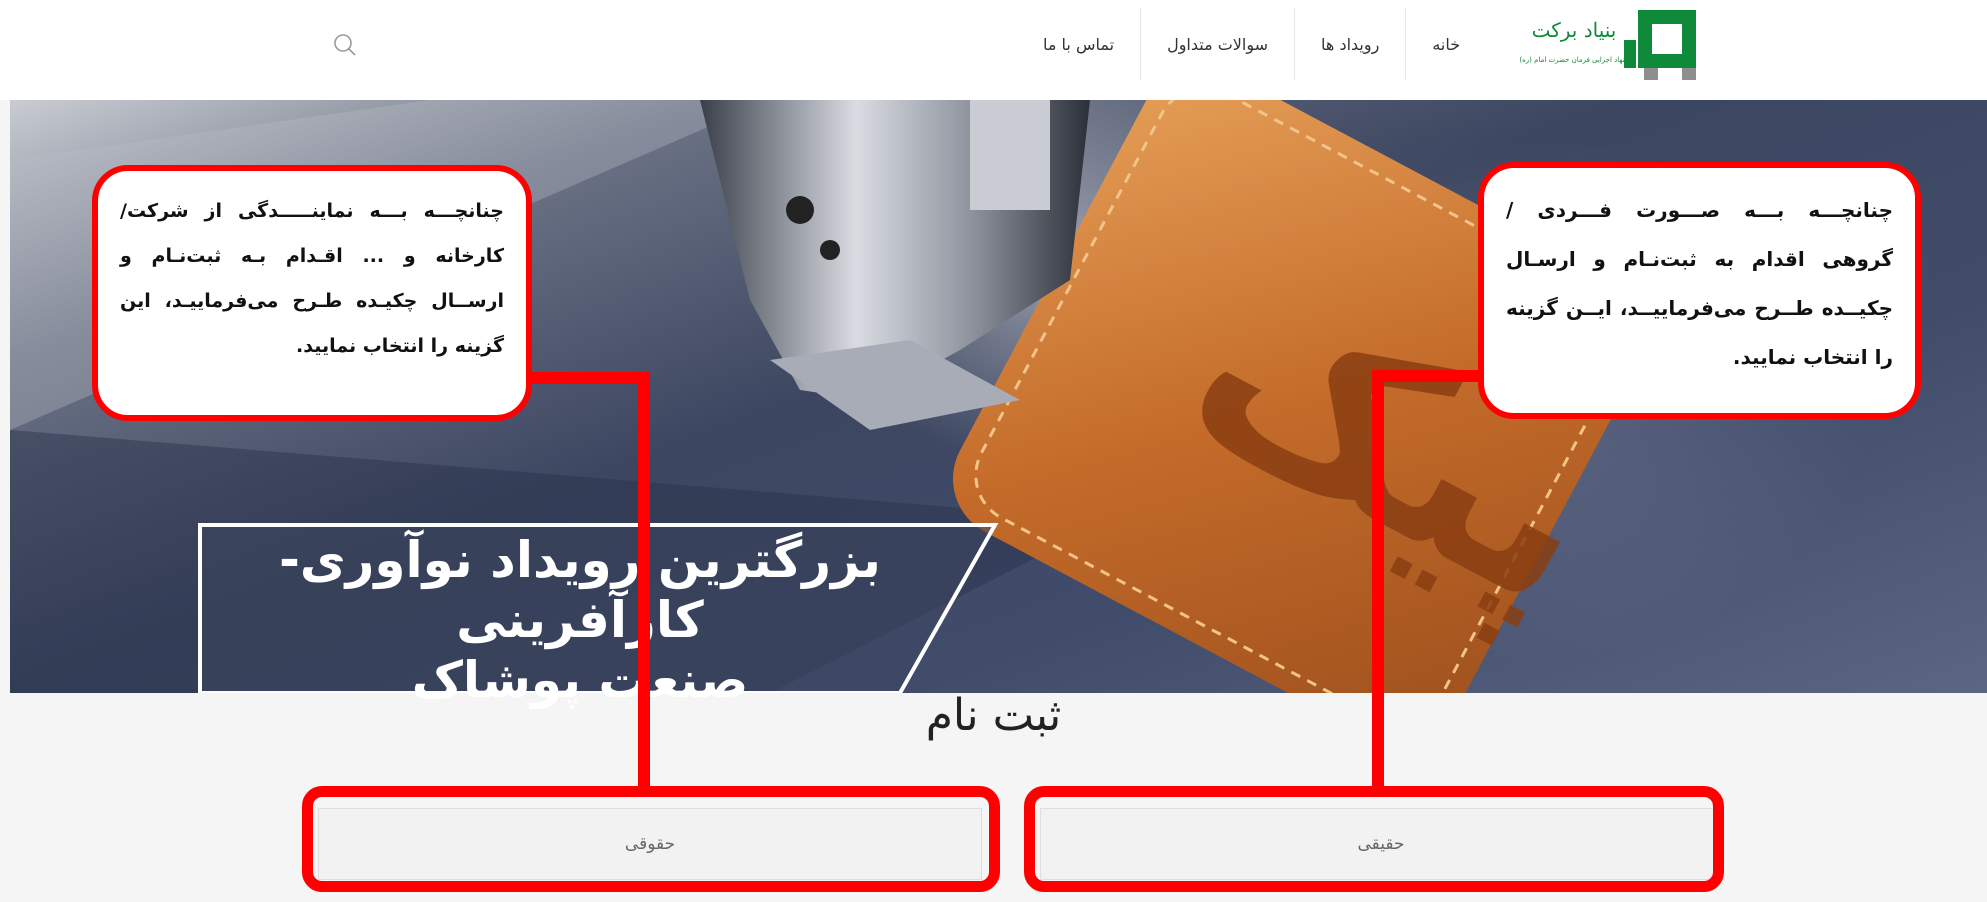 This screenshot has height=902, width=1987. What do you see at coordinates (580, 590) in the screenshot?
I see `hero-title-line1: بزرگترین رویداد نوآوری-کارآفرینی` at bounding box center [580, 590].